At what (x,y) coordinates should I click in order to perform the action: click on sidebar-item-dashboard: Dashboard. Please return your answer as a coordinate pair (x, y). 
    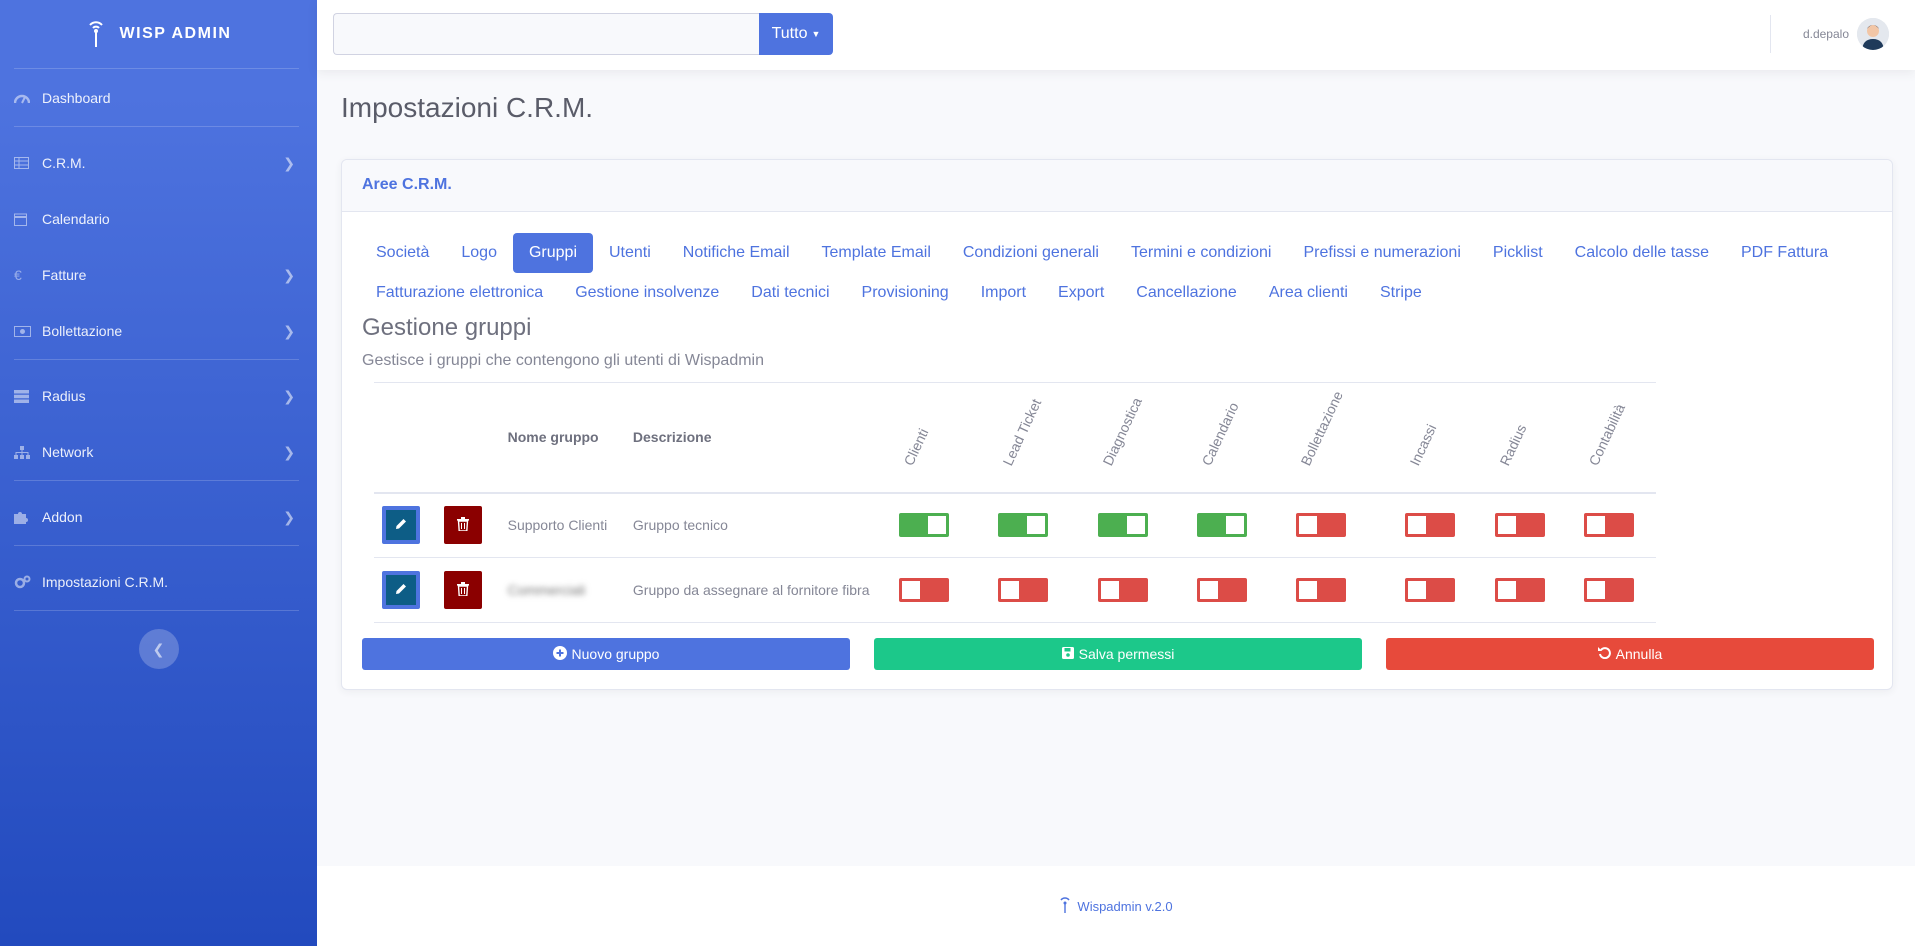
    Looking at the image, I should click on (158, 97).